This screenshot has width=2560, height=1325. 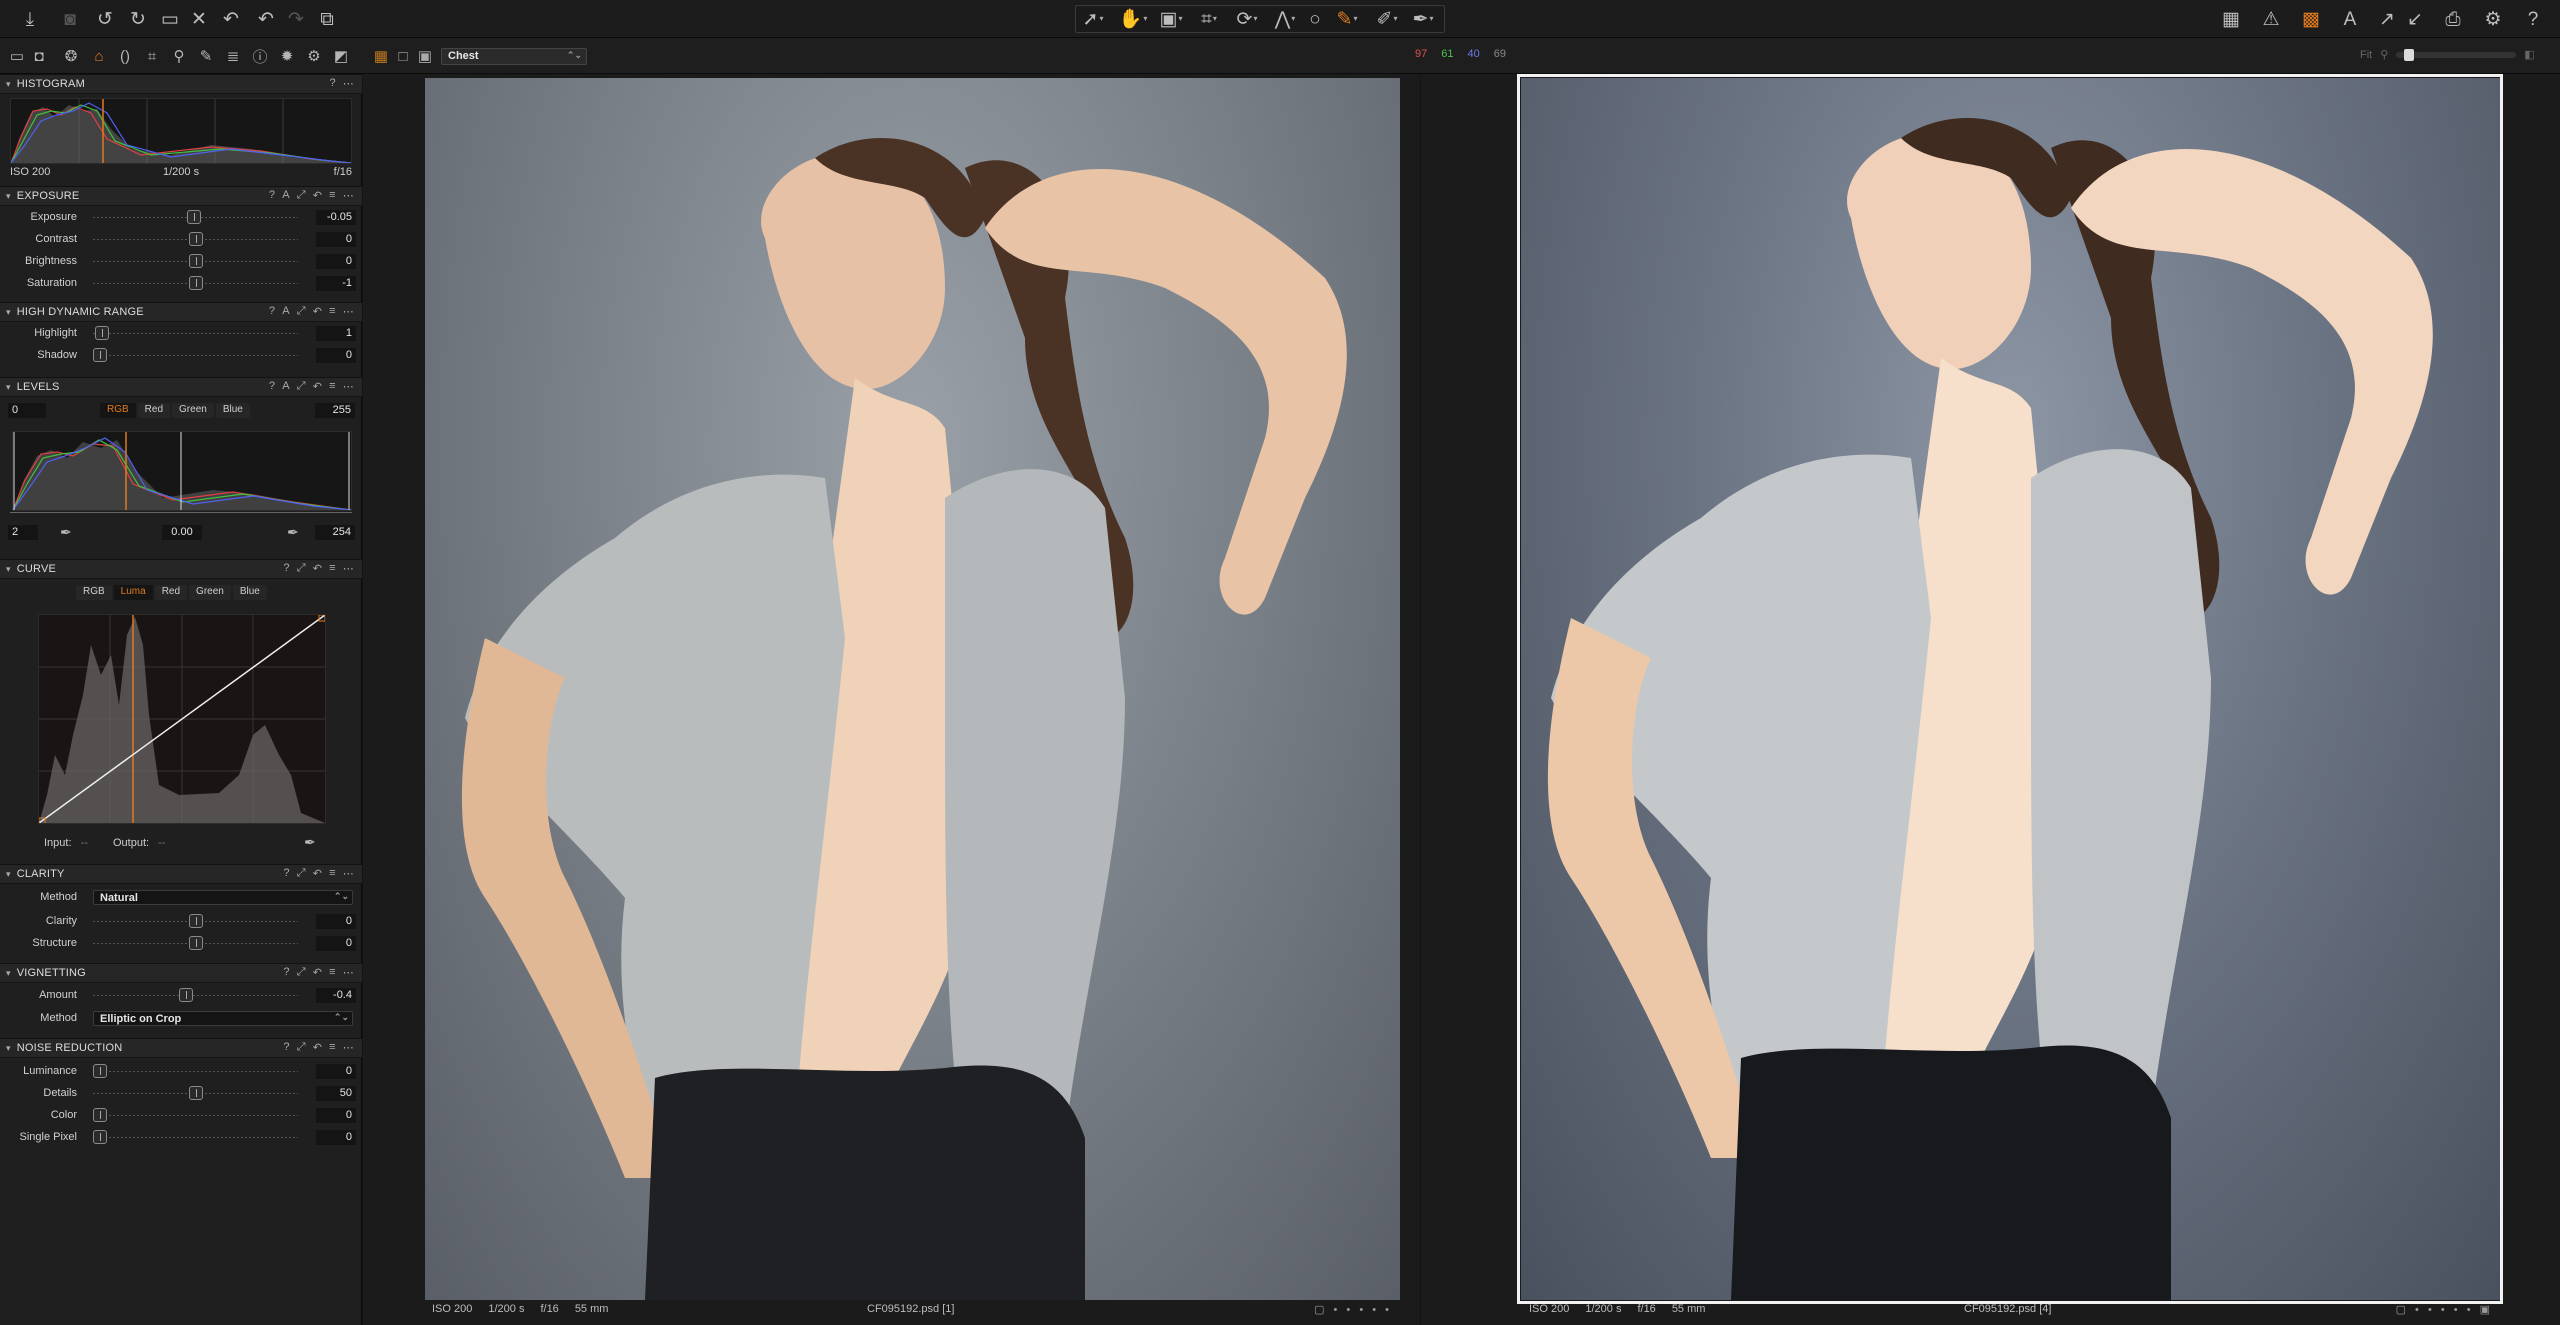 What do you see at coordinates (94, 592) in the screenshot?
I see `curve-tab-rgb: RGB` at bounding box center [94, 592].